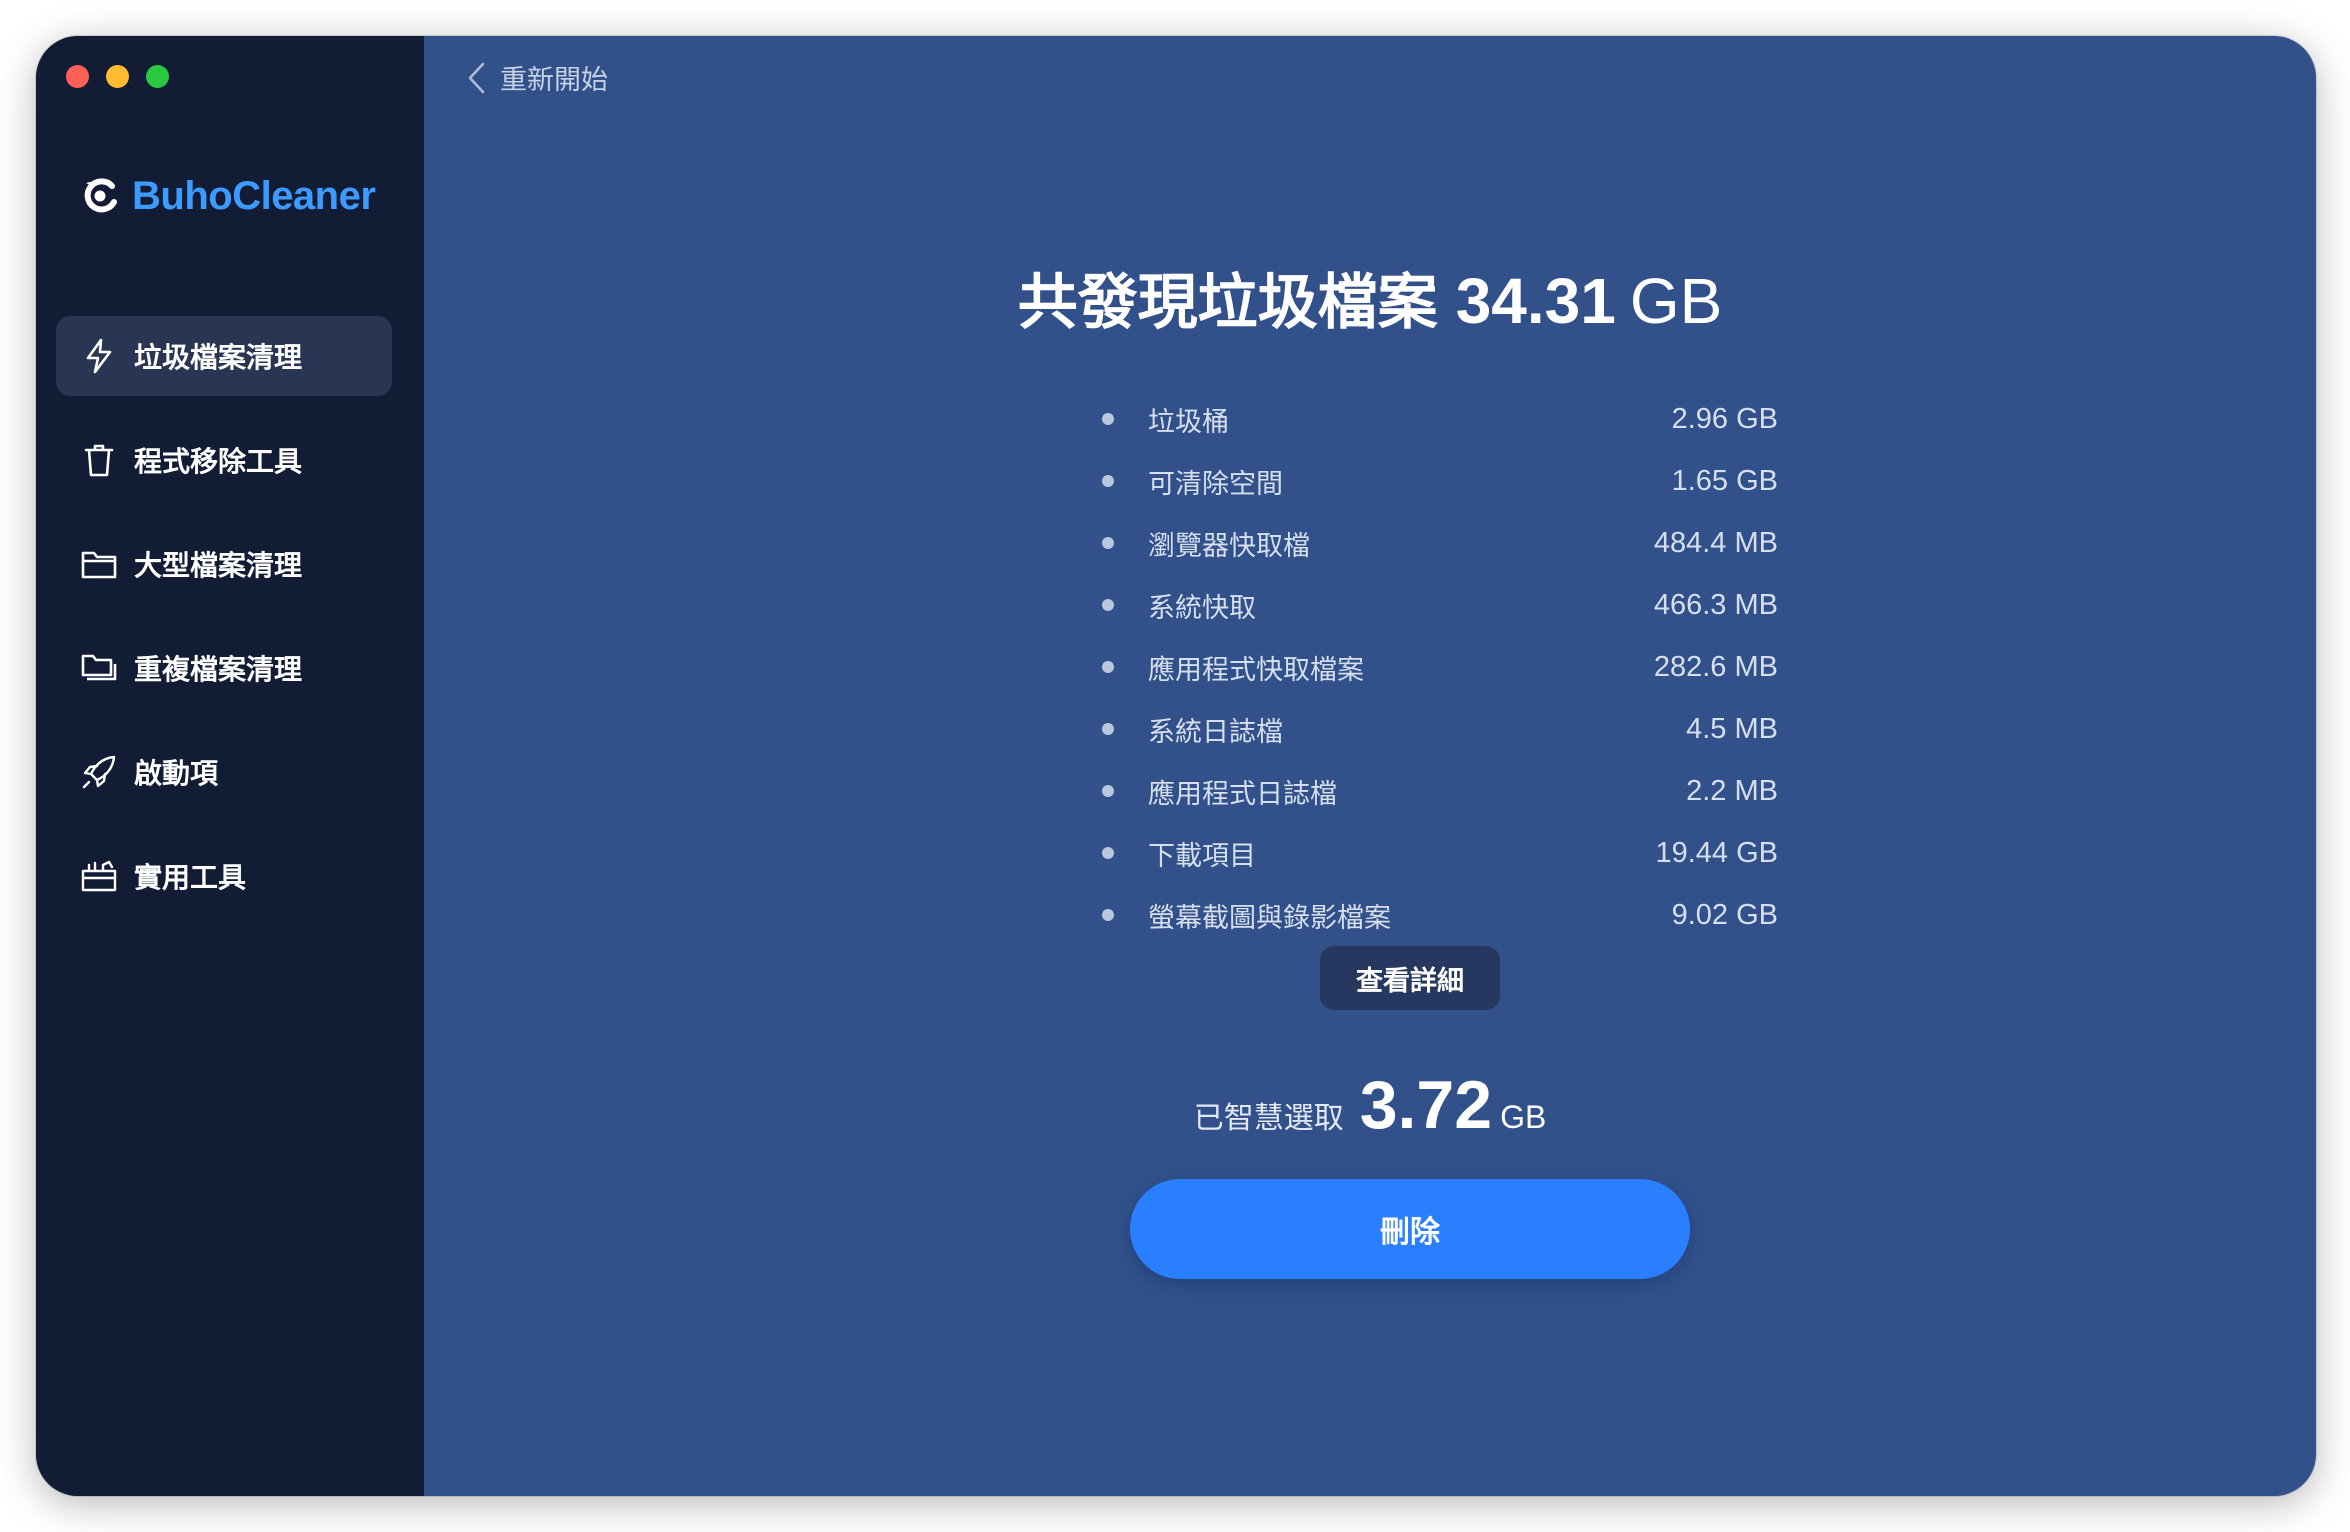 Image resolution: width=2350 pixels, height=1532 pixels. I want to click on close-window-button, so click(77, 76).